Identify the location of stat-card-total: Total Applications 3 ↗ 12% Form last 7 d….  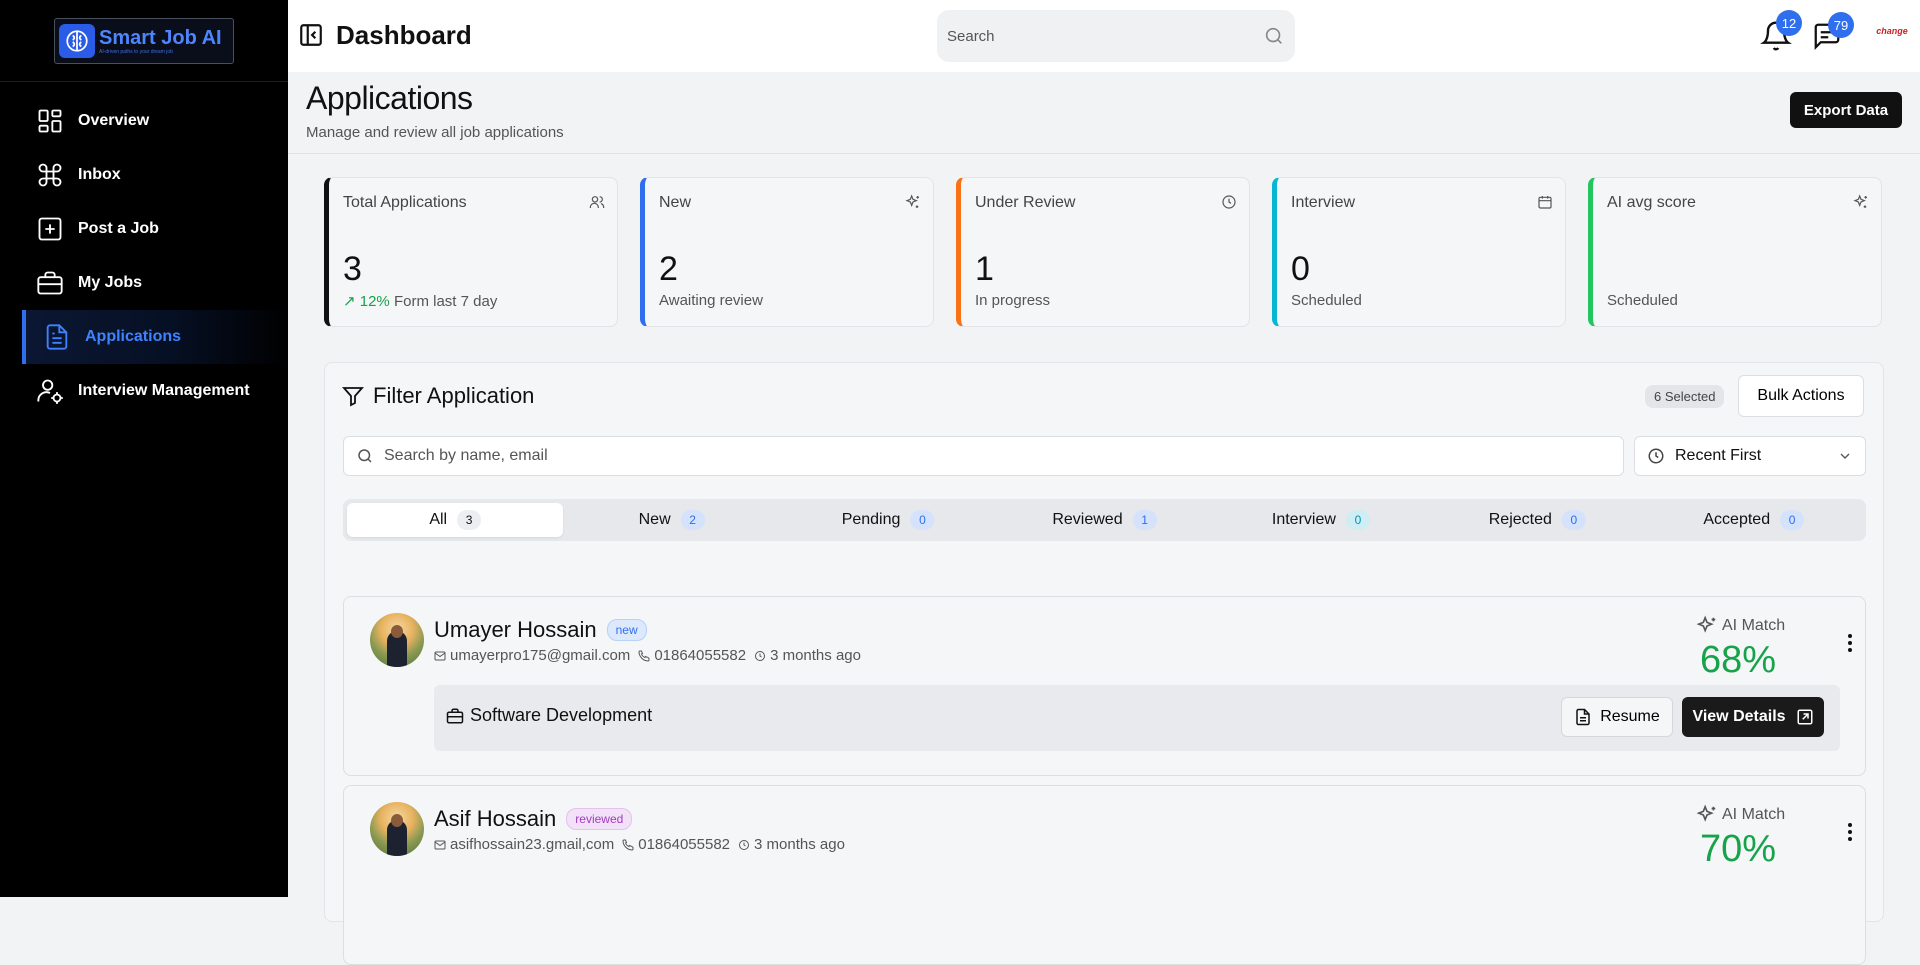
(471, 252).